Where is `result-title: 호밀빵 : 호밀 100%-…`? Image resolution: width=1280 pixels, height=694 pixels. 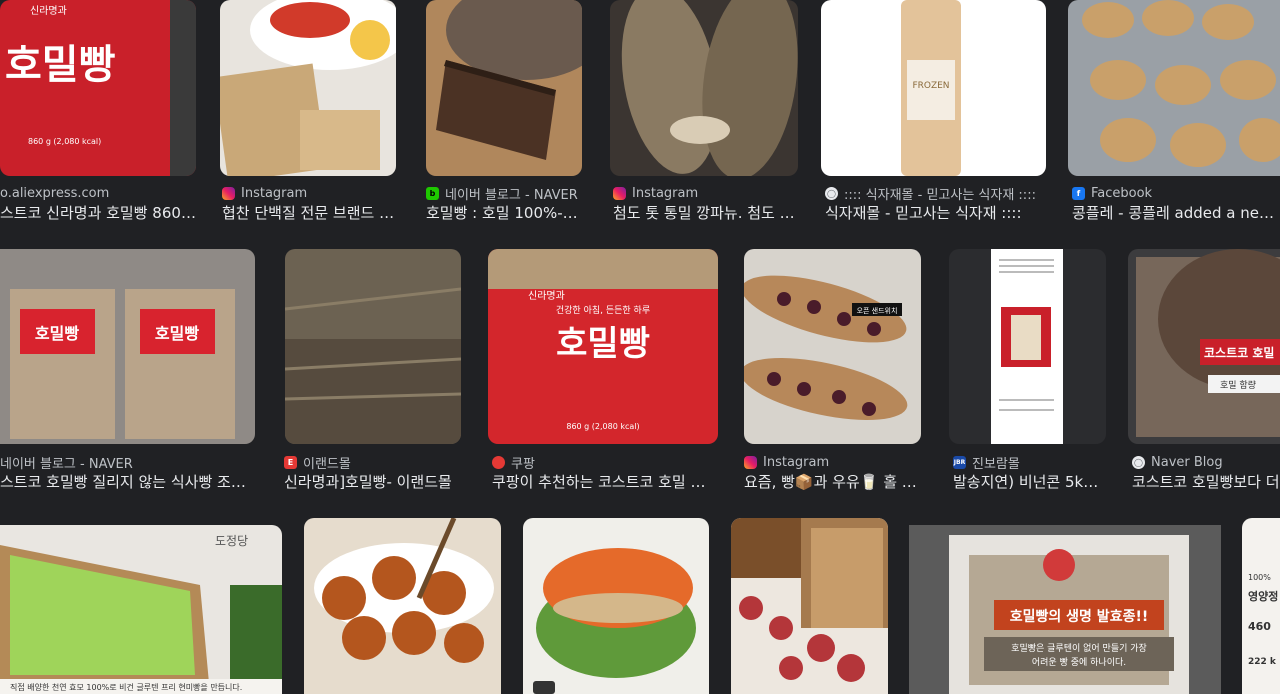
result-title: 호밀빵 : 호밀 100%-… is located at coordinates (506, 213).